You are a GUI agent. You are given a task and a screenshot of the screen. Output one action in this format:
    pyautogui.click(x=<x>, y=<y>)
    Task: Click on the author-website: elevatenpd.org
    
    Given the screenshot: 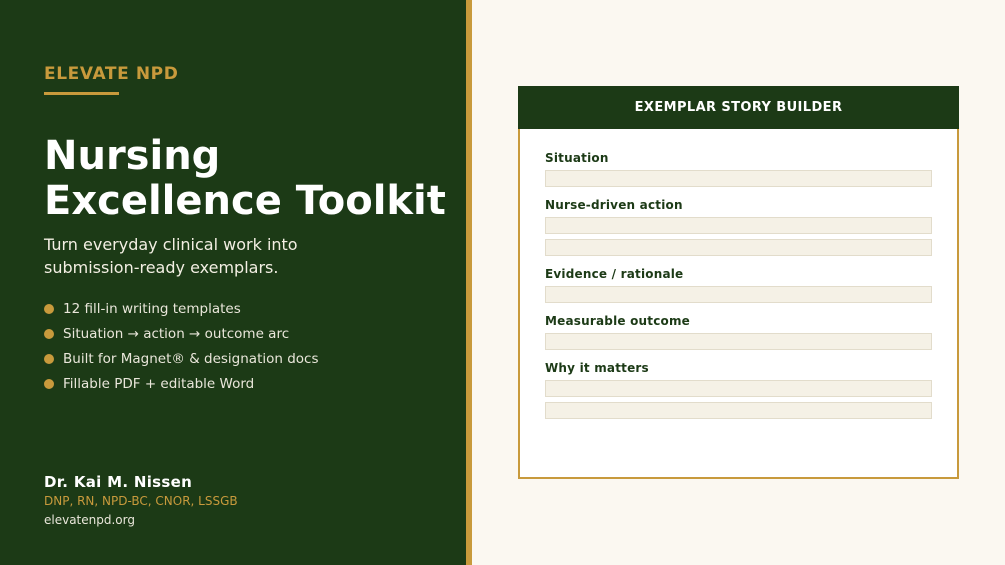 What is the action you would take?
    pyautogui.click(x=89, y=520)
    